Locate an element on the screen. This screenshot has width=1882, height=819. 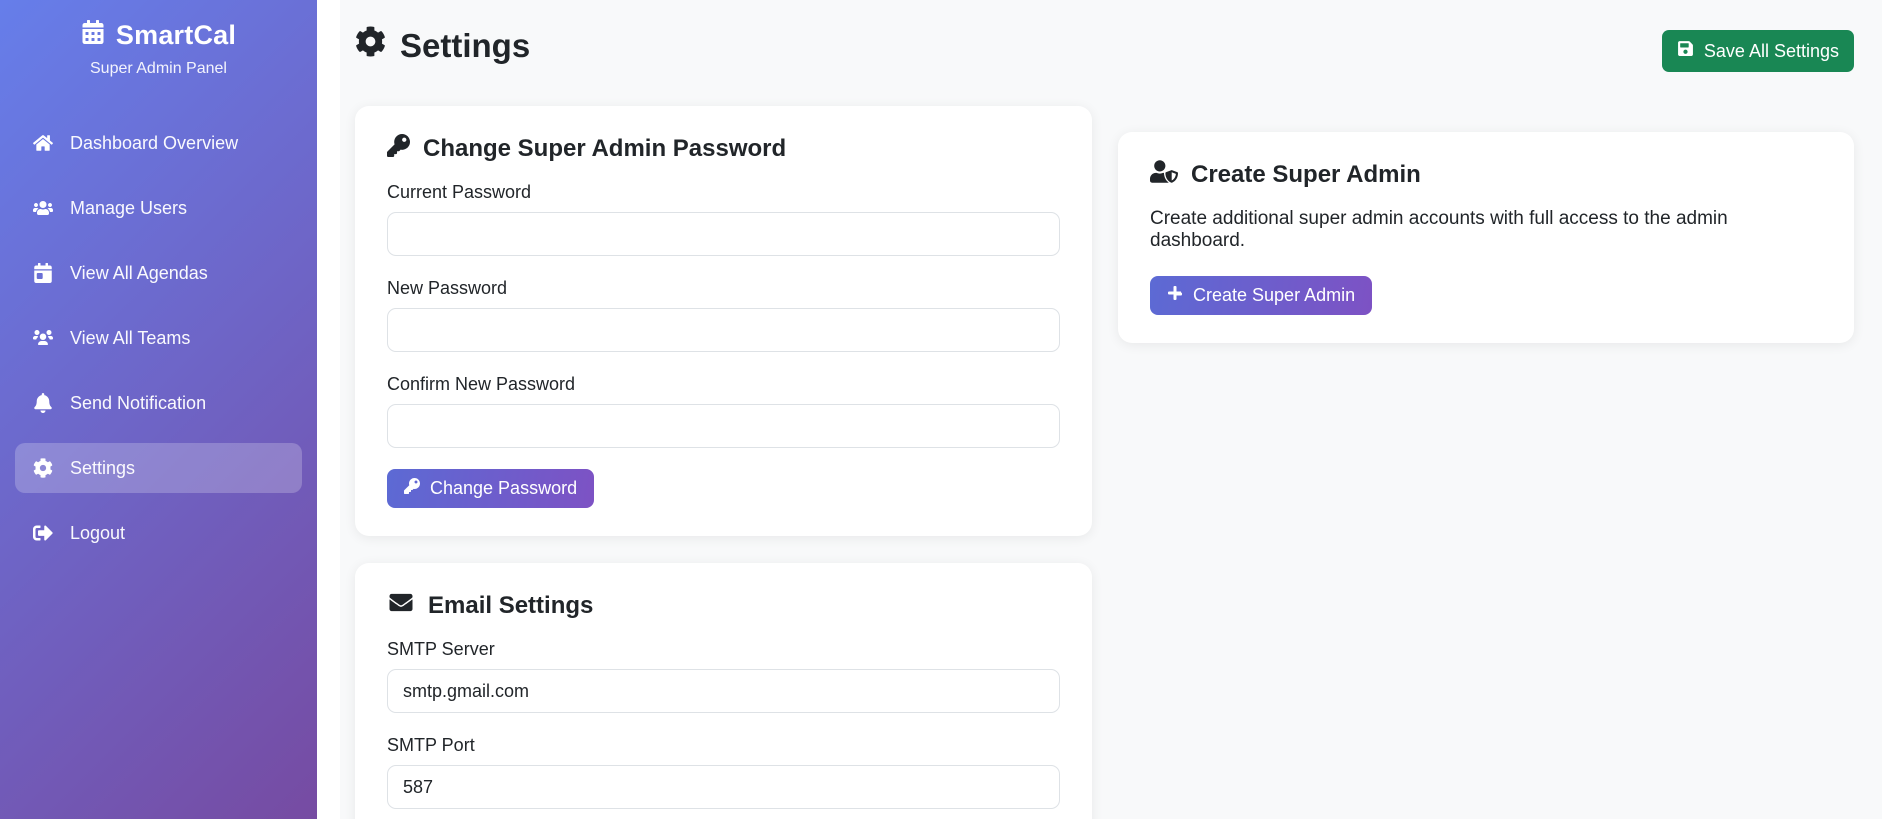
calendar-logo-icon is located at coordinates (93, 35).